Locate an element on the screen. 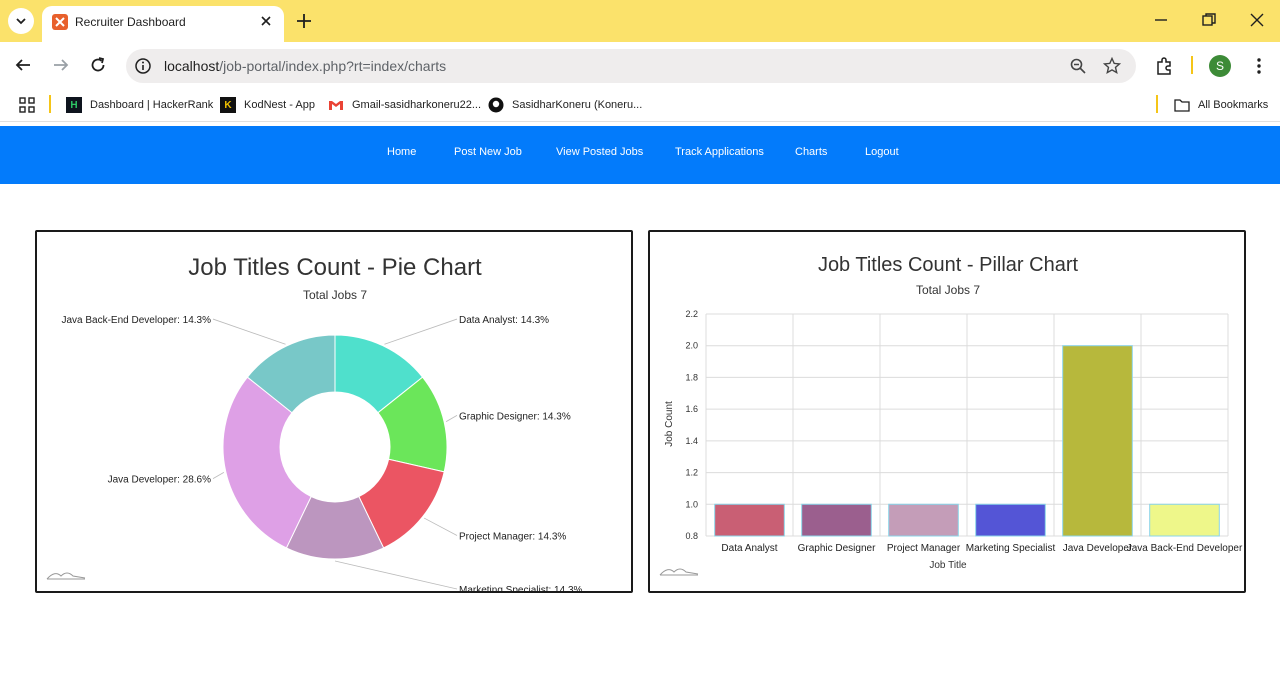 The height and width of the screenshot is (679, 1280). tab-title: Recruiter Dashboard is located at coordinates (130, 22).